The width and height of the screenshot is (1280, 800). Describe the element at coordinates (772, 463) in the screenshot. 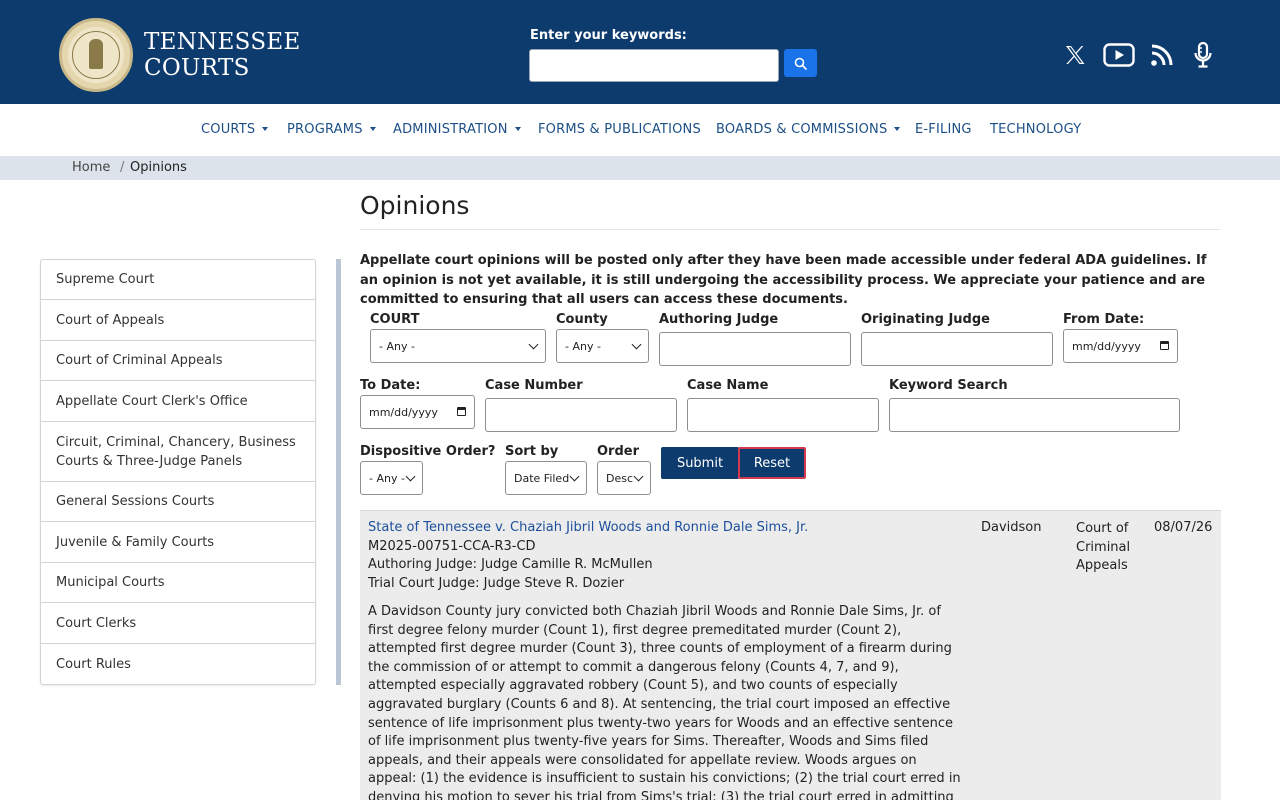

I see `reset-button: Reset` at that location.